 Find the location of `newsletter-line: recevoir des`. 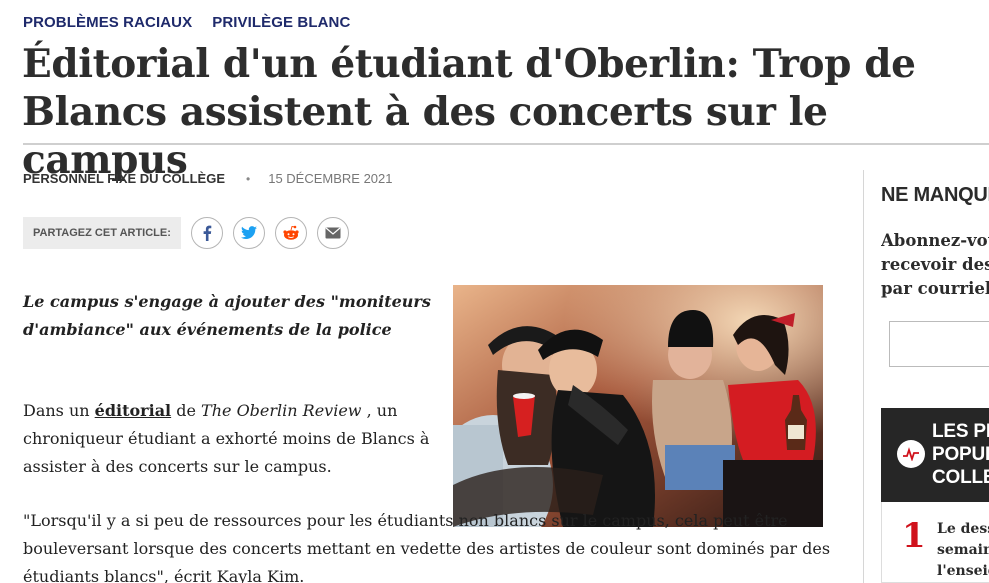

newsletter-line: recevoir des is located at coordinates (935, 264).